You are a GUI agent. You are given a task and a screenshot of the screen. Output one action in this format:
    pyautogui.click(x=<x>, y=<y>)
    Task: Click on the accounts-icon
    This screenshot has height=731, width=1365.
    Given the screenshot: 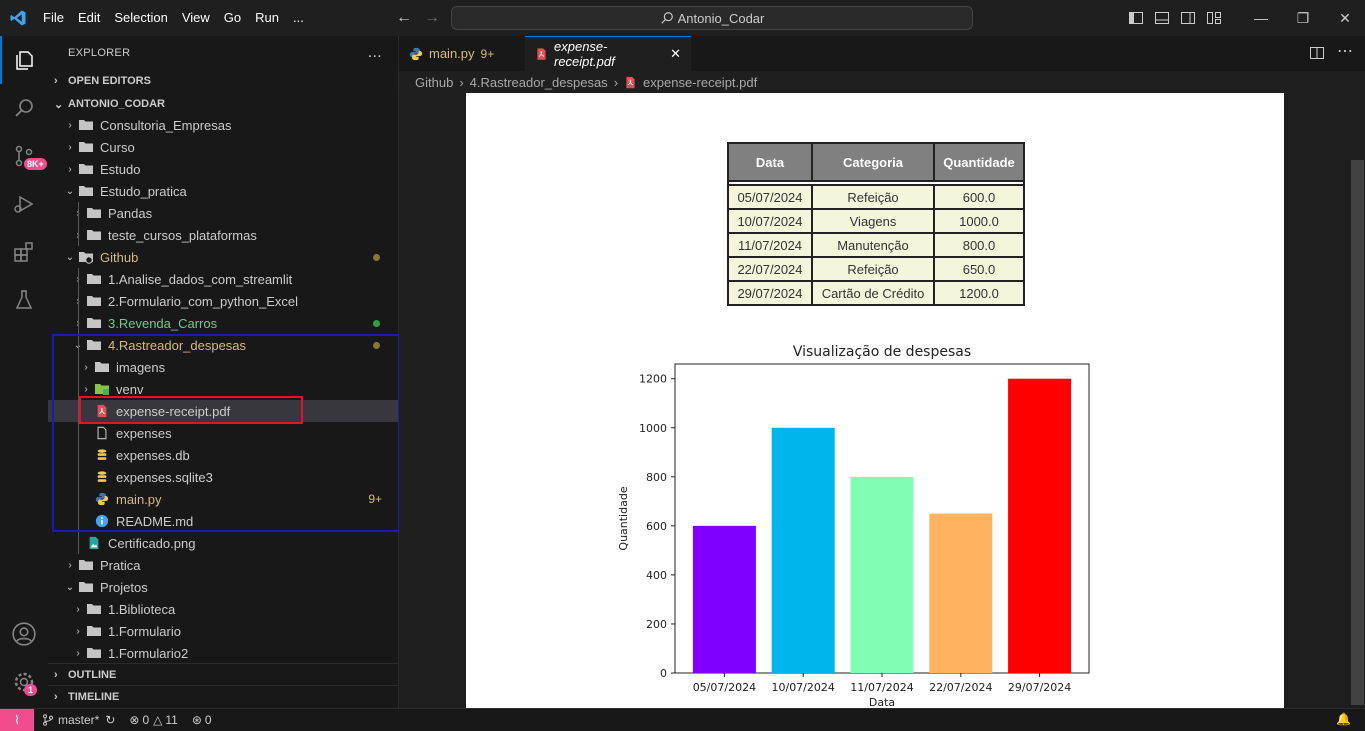 What is the action you would take?
    pyautogui.click(x=24, y=634)
    